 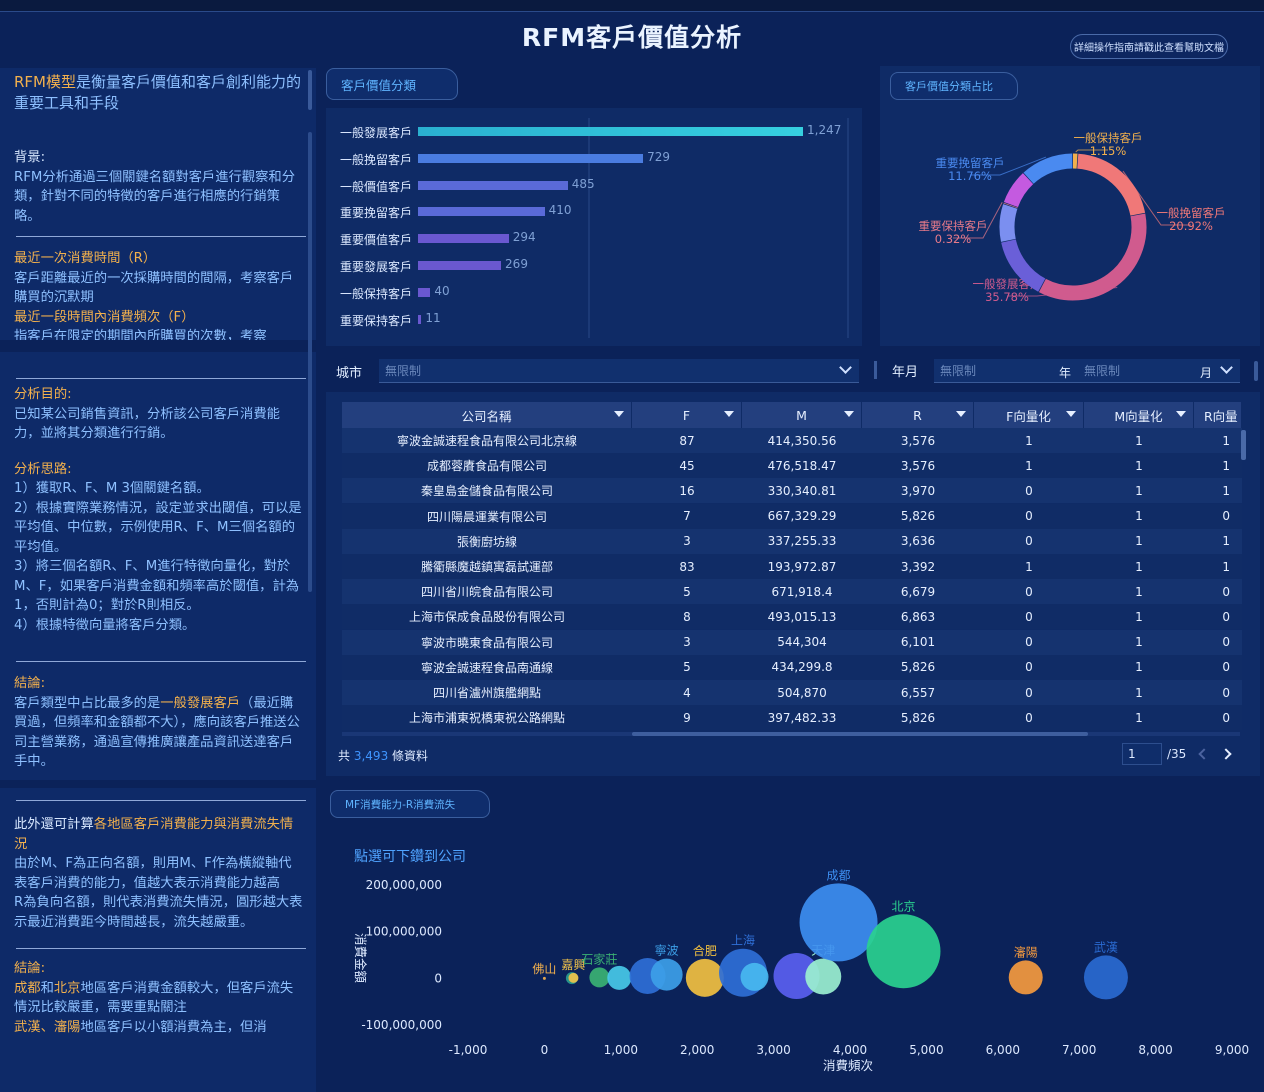 What do you see at coordinates (619, 371) in the screenshot?
I see `city-select: 無限制` at bounding box center [619, 371].